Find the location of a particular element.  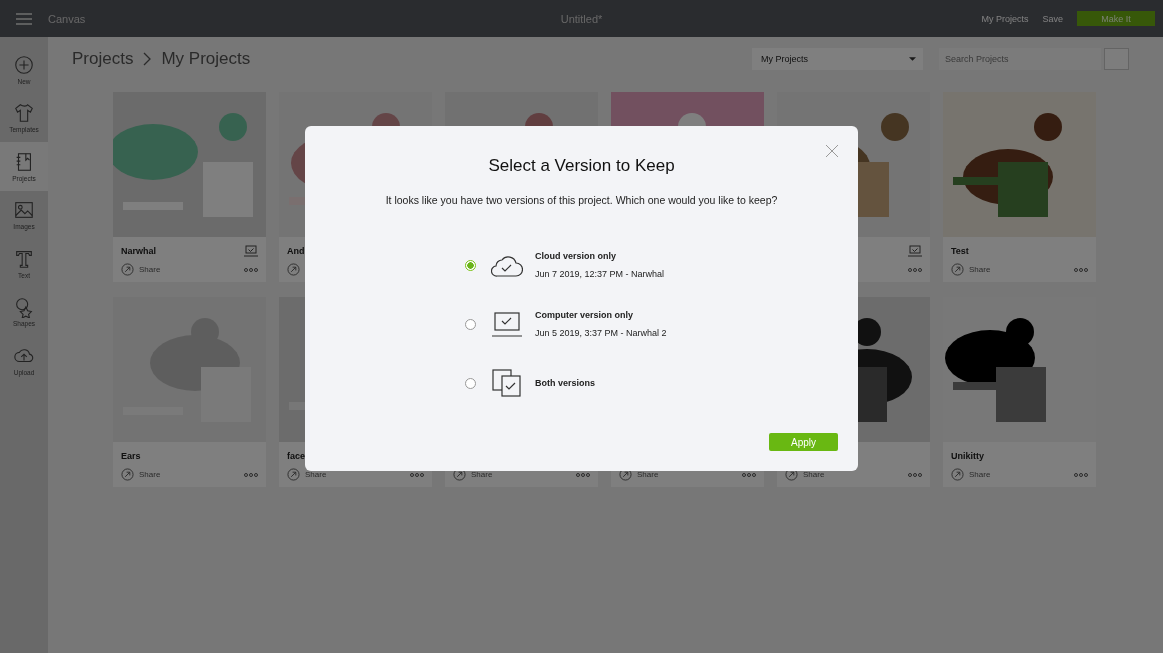

dialog-message: It looks like you have two versions of this project. Which one would you like to keep? is located at coordinates (581, 200).